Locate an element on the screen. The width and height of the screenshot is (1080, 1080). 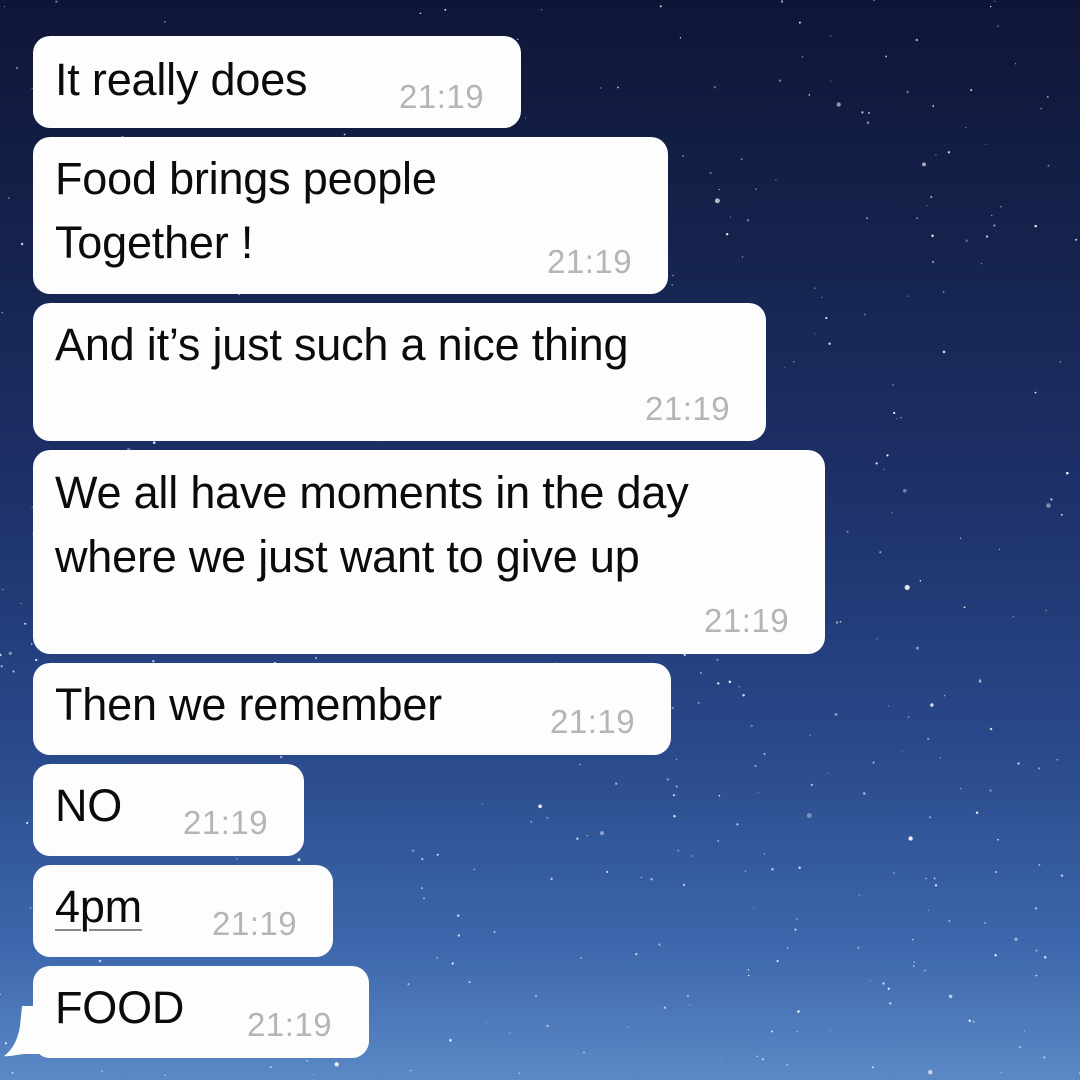
message-text: NO is located at coordinates (89, 805).